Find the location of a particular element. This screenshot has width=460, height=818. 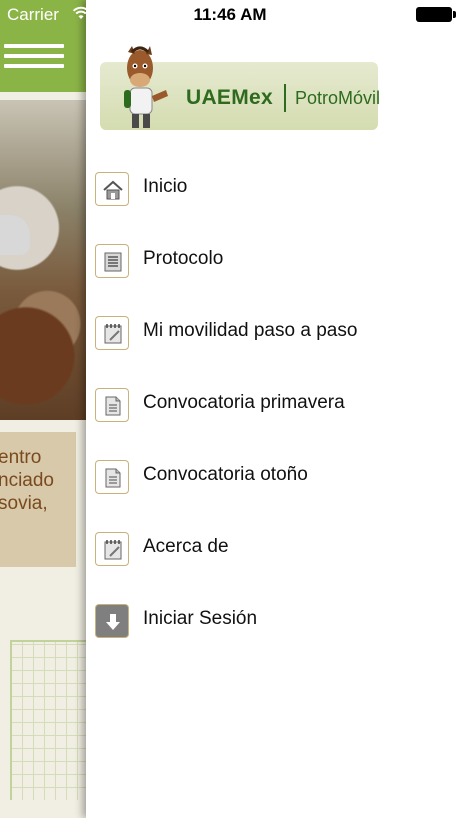

download-icon is located at coordinates (112, 621).